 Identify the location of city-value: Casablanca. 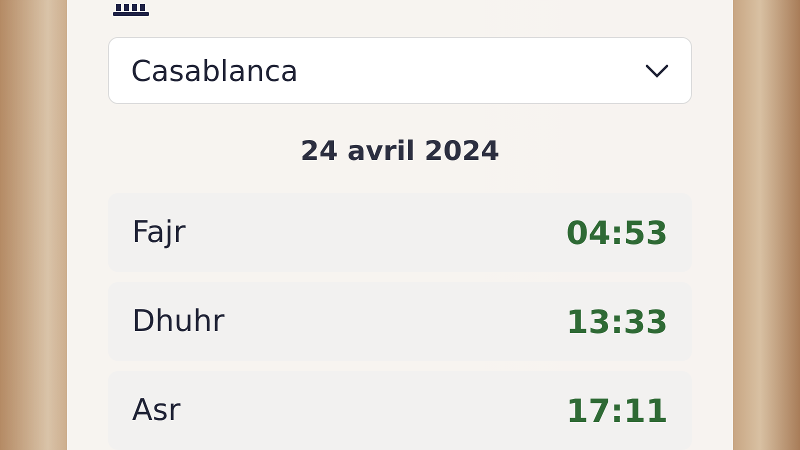
(214, 71).